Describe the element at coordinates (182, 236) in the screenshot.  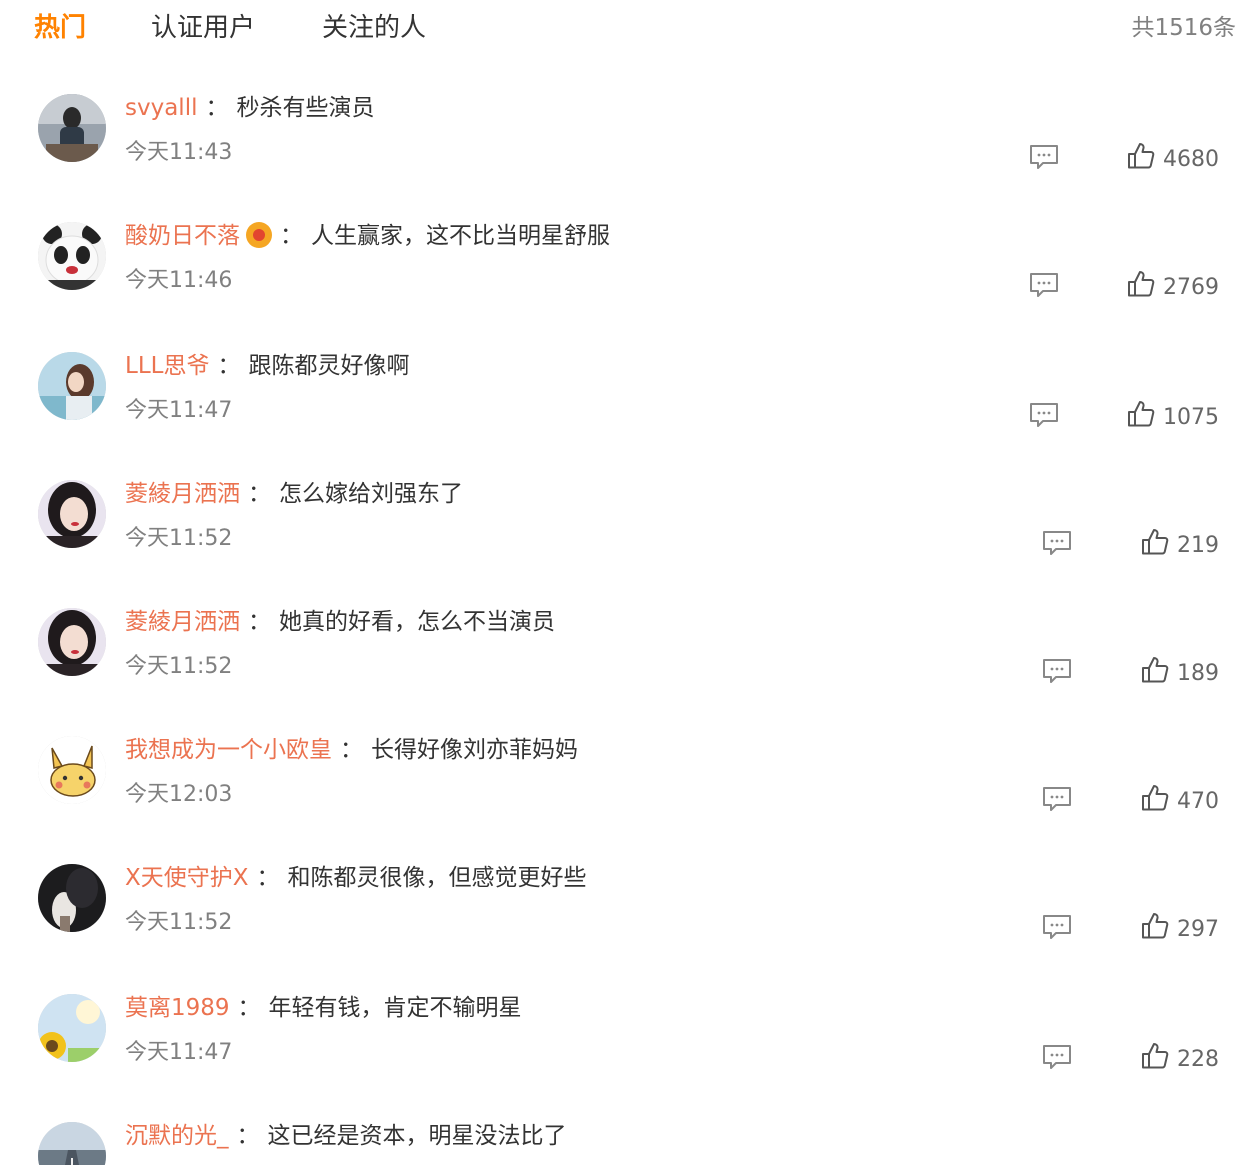
I see `username-link: 酸奶日不落` at that location.